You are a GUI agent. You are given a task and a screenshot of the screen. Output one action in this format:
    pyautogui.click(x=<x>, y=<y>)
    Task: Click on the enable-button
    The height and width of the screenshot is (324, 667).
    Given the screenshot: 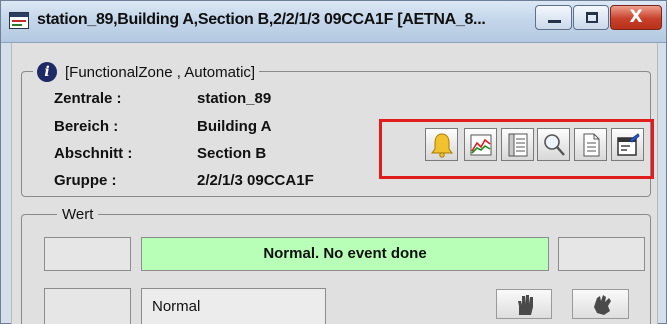 What is the action you would take?
    pyautogui.click(x=600, y=304)
    